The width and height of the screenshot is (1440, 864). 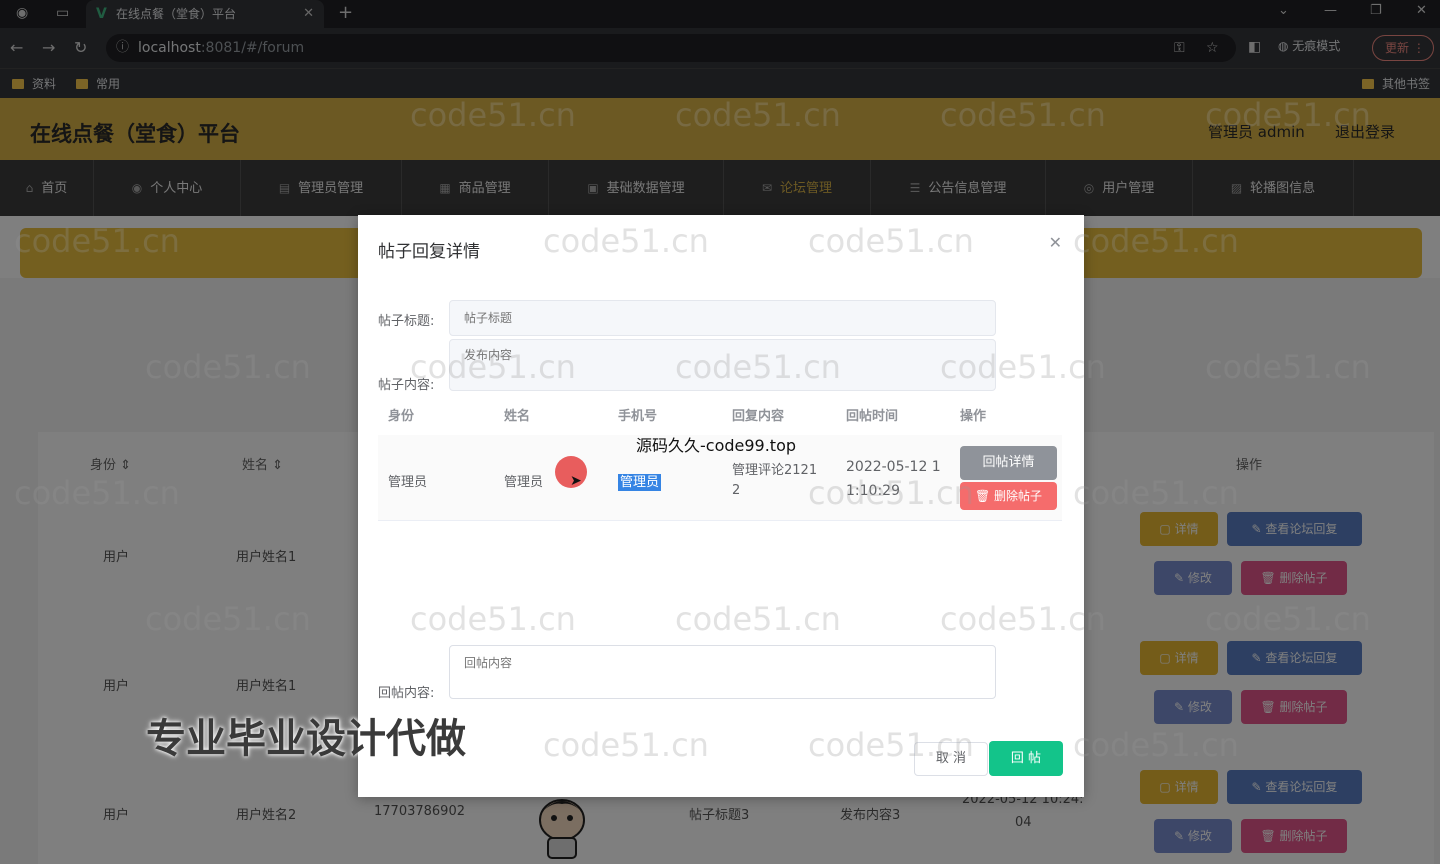 I want to click on reply-content: 管理评论2121, so click(x=775, y=470).